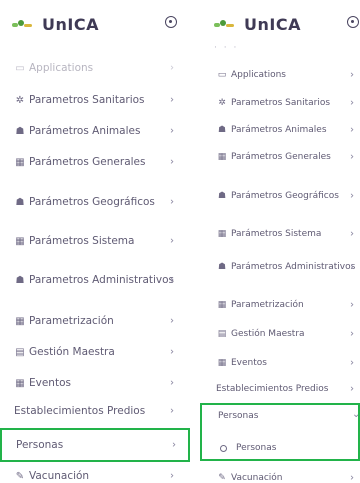 This screenshot has width=360, height=483. I want to click on submenu-item-label: Personas, so click(256, 448).